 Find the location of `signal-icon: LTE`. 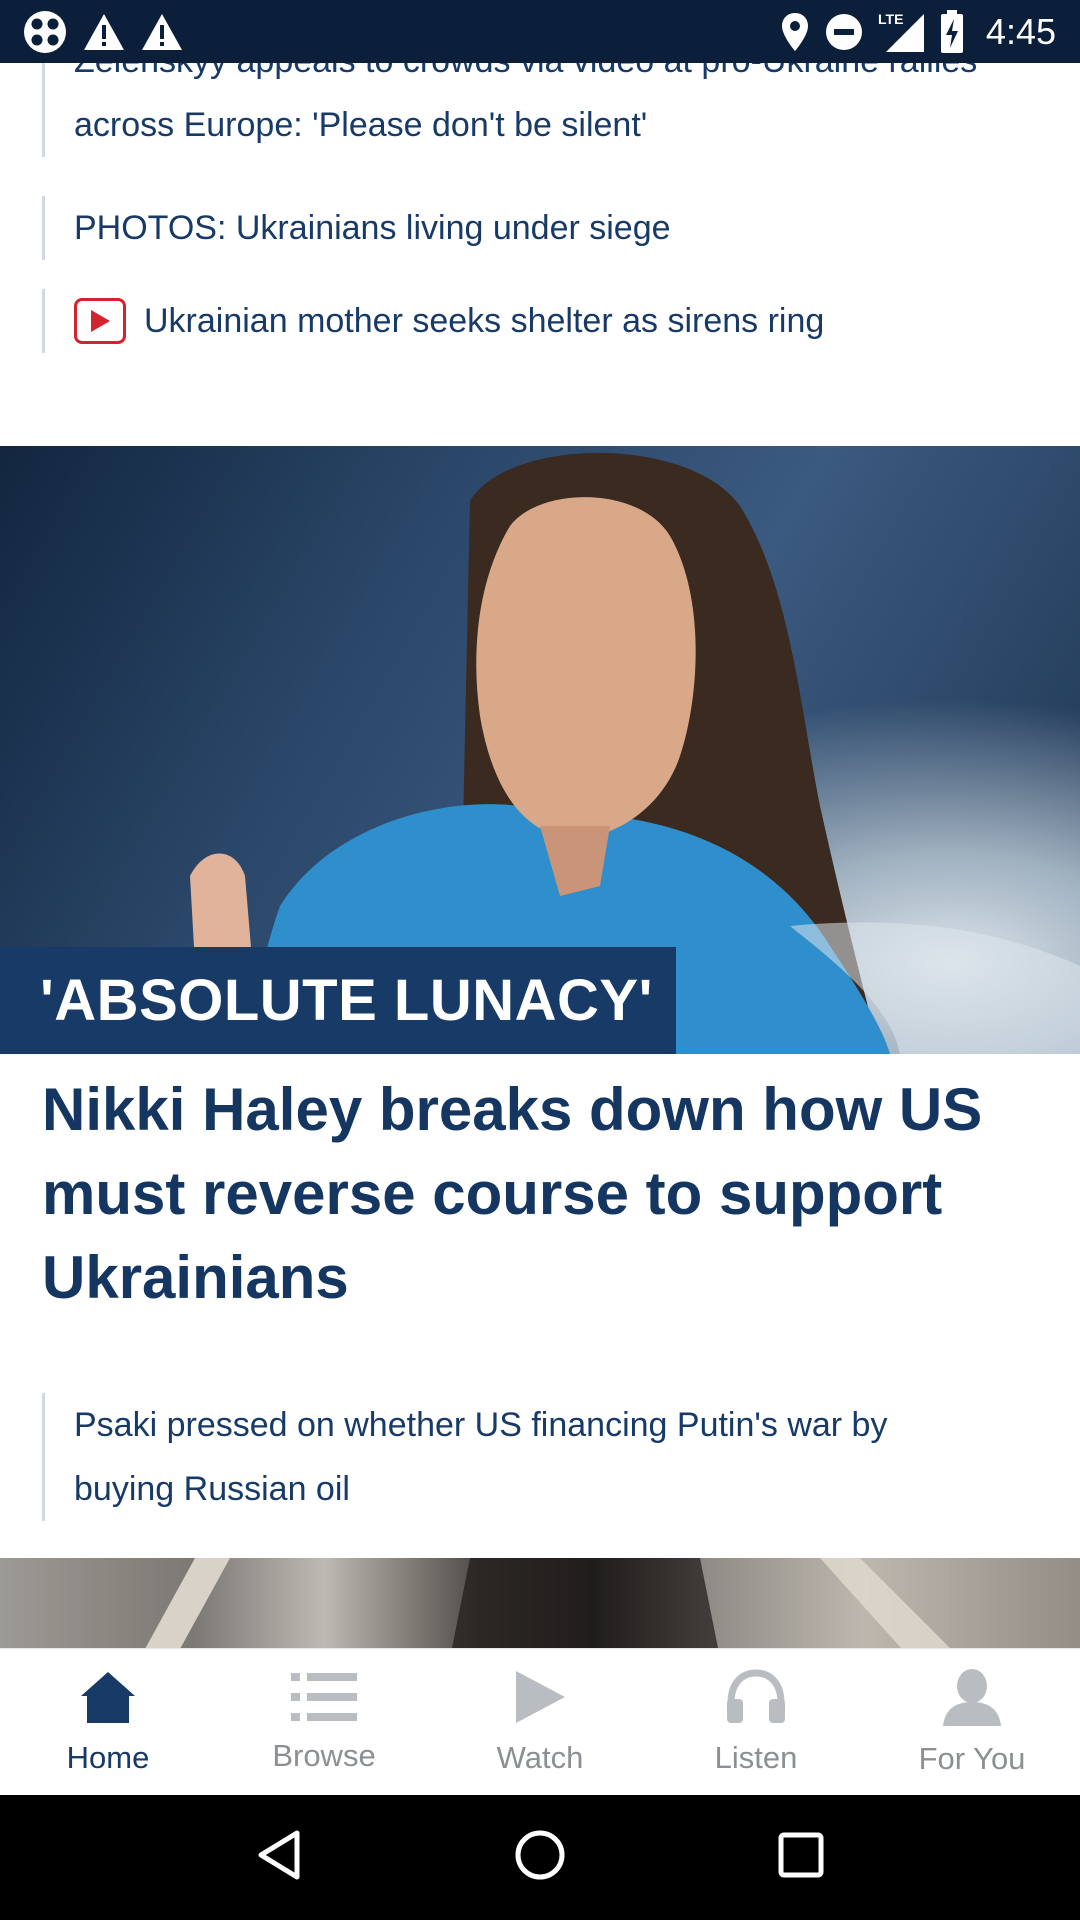

signal-icon: LTE is located at coordinates (902, 32).